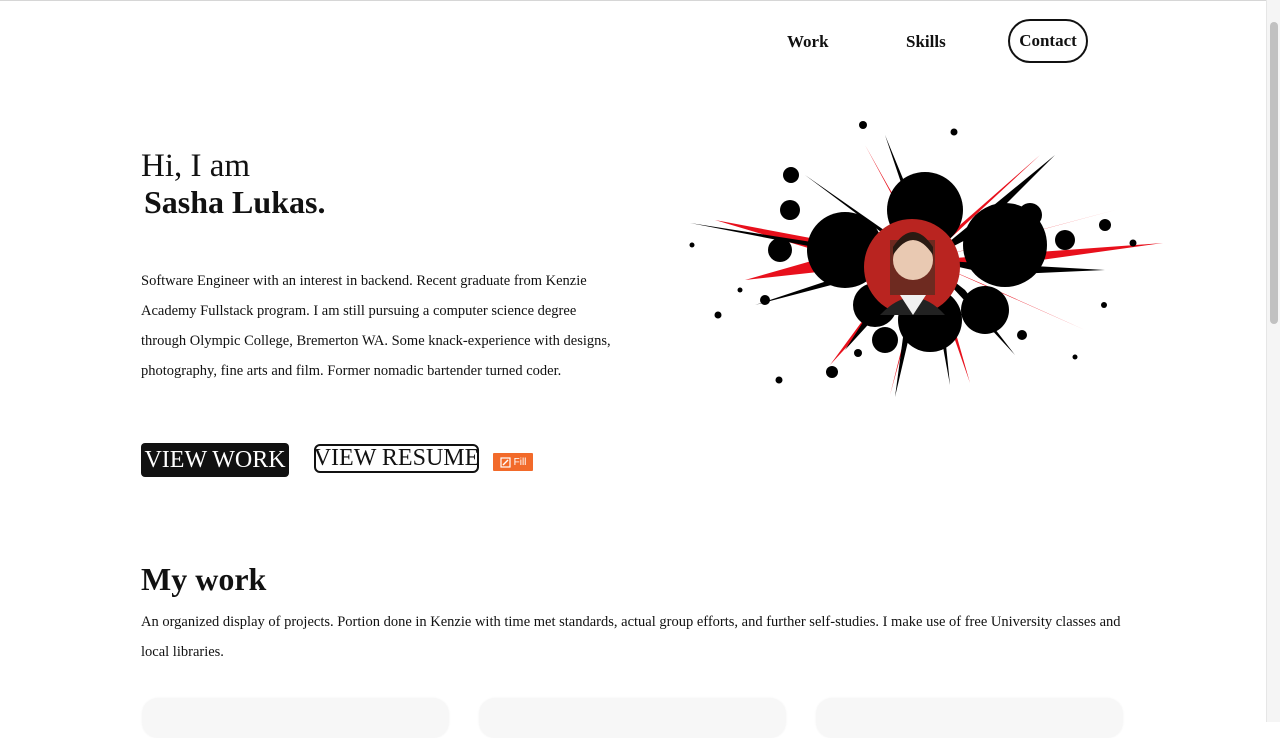 This screenshot has height=738, width=1280. What do you see at coordinates (1274, 173) in the screenshot?
I see `scrollbar-thumb` at bounding box center [1274, 173].